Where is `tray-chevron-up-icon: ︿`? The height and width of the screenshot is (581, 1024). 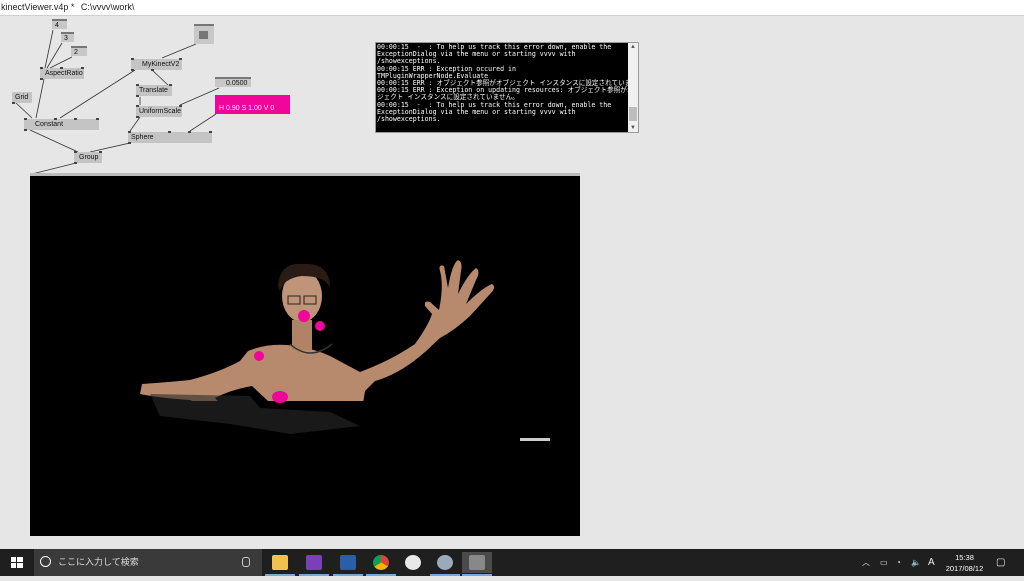
tray-chevron-up-icon: ︿ is located at coordinates (866, 562).